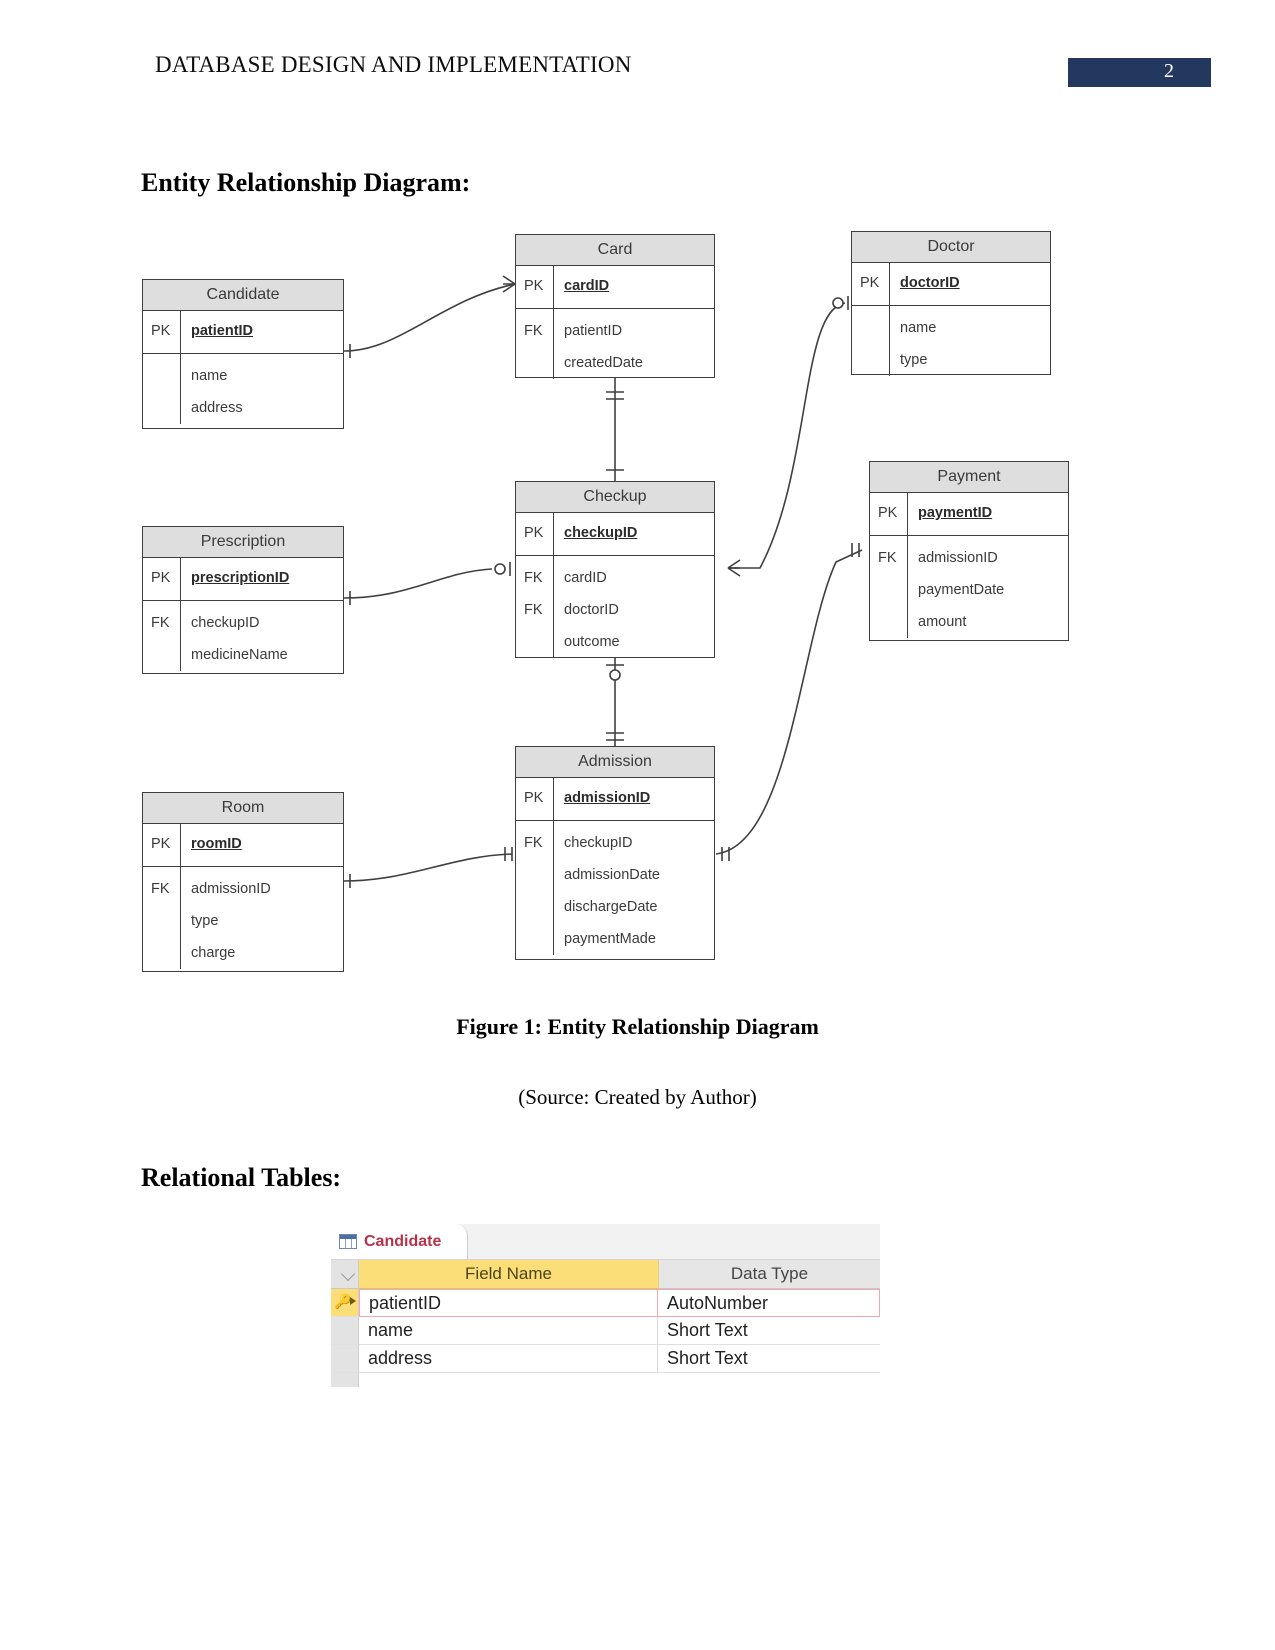 This screenshot has width=1275, height=1650. Describe the element at coordinates (988, 514) in the screenshot. I see `entity-field-column: paymentID` at that location.